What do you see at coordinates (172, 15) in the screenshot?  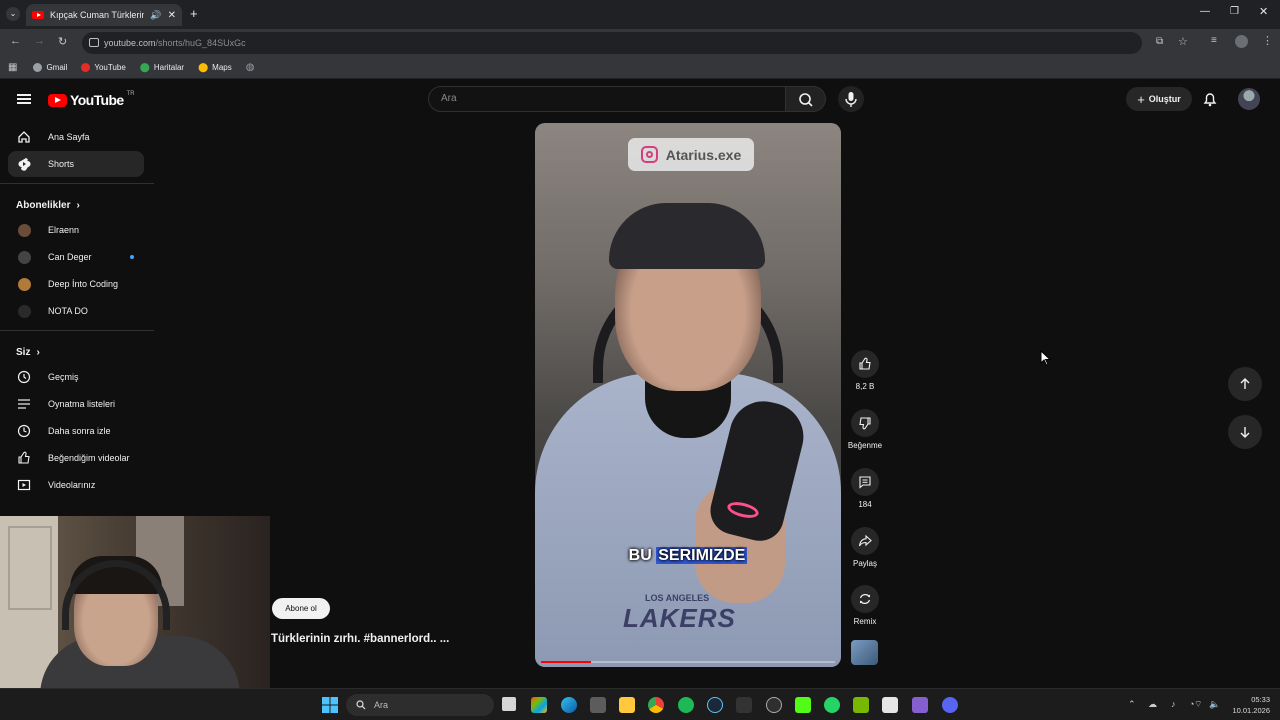 I see `close-tab-icon: ✕` at bounding box center [172, 15].